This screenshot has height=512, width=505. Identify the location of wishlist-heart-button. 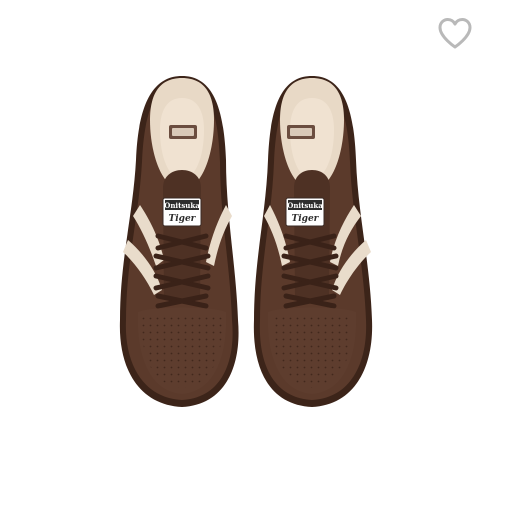
(455, 34).